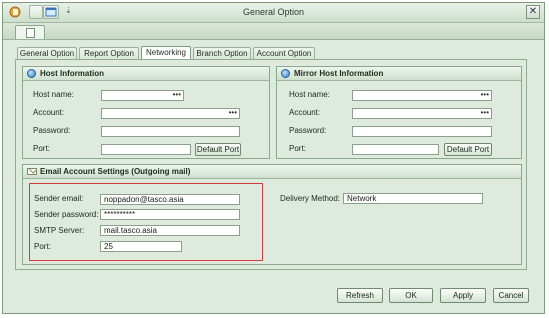 The width and height of the screenshot is (549, 318). Describe the element at coordinates (463, 295) in the screenshot. I see `apply-button: Apply` at that location.